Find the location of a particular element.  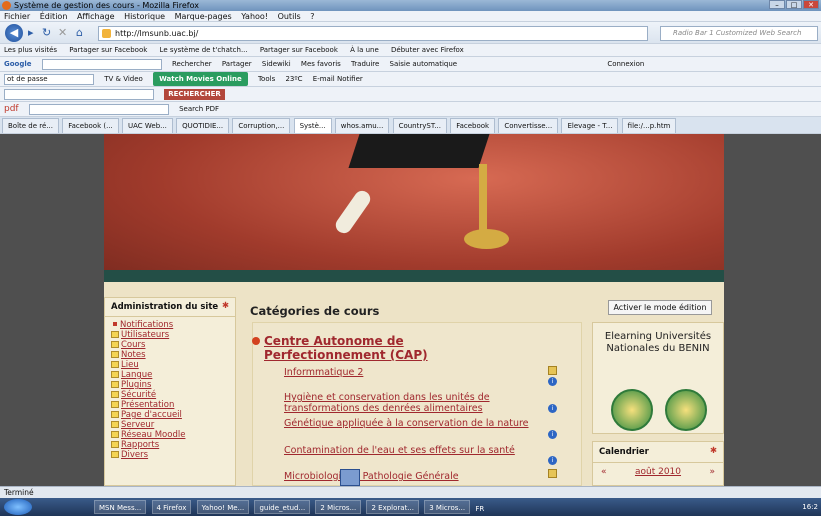

stop-icon: ✕ is located at coordinates (62, 33).